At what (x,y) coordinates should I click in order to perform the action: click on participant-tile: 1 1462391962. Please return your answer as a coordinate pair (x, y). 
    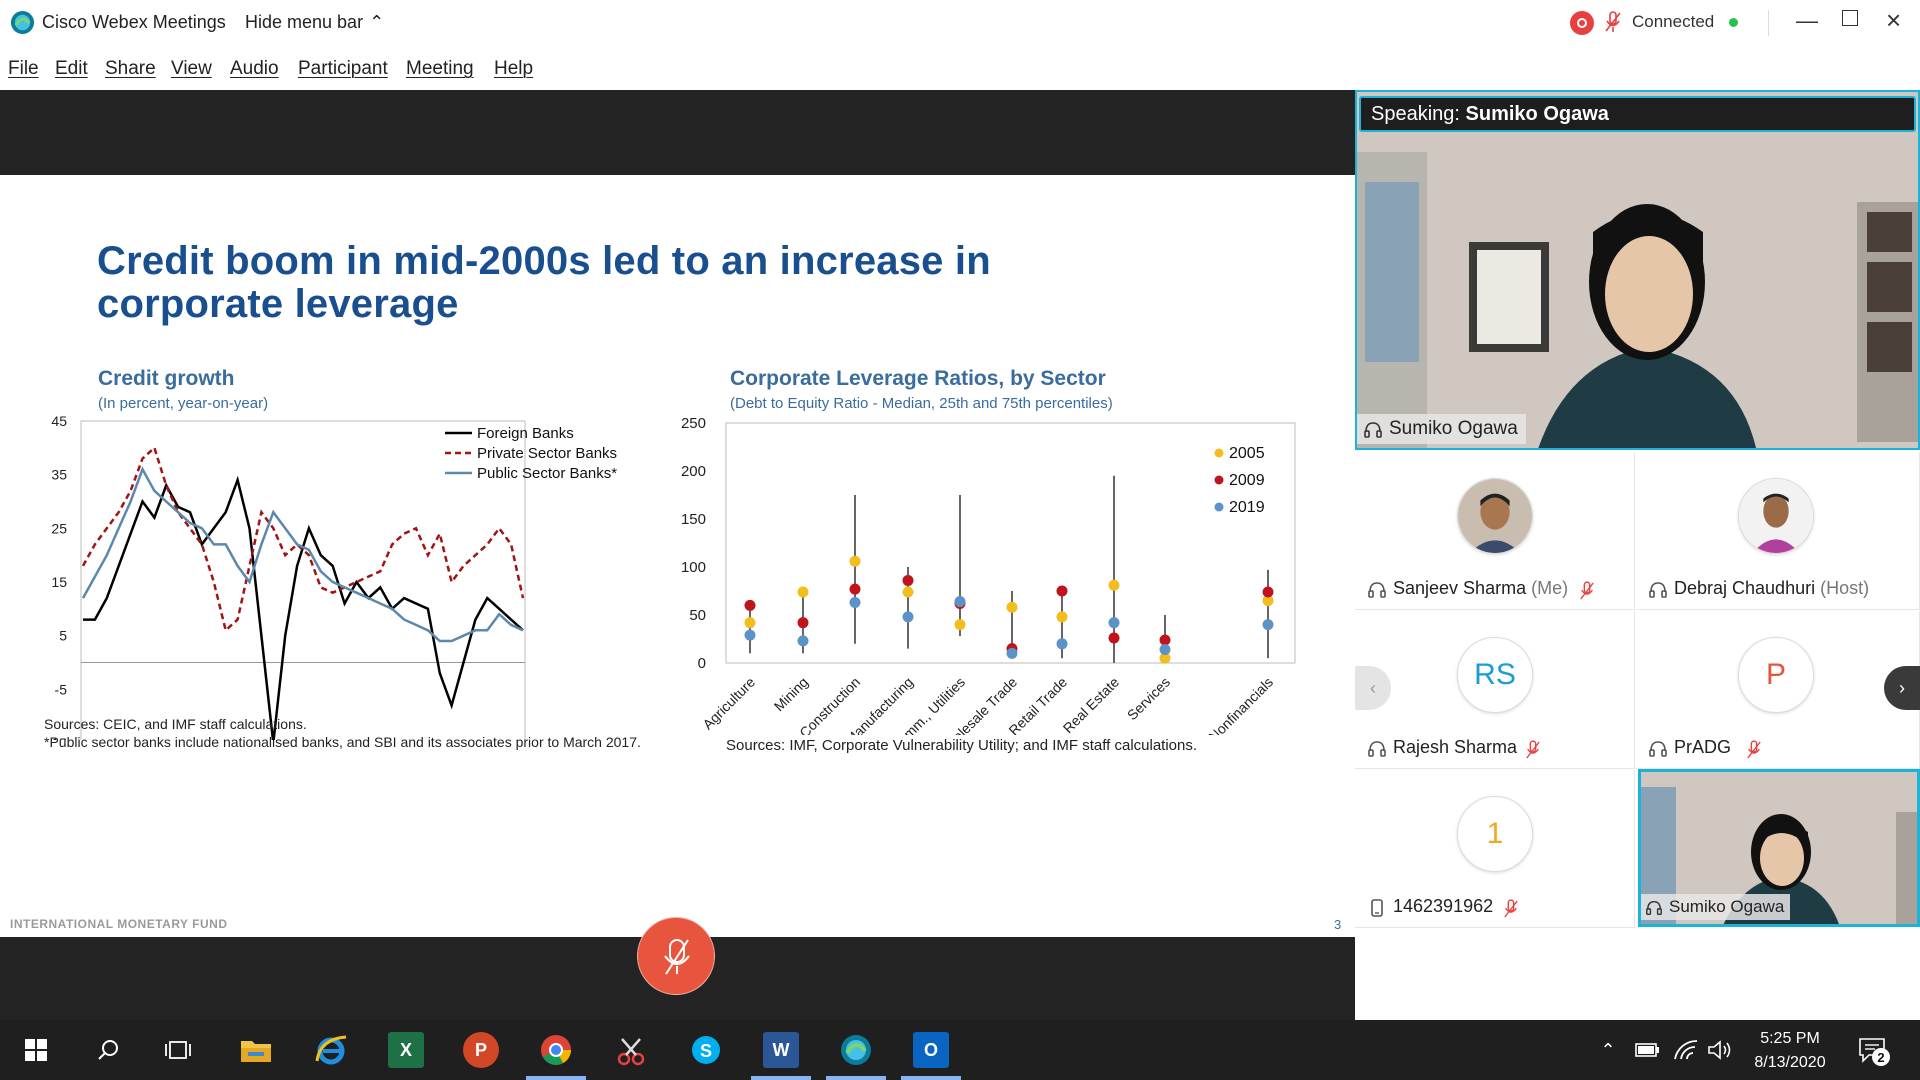
    Looking at the image, I should click on (1495, 849).